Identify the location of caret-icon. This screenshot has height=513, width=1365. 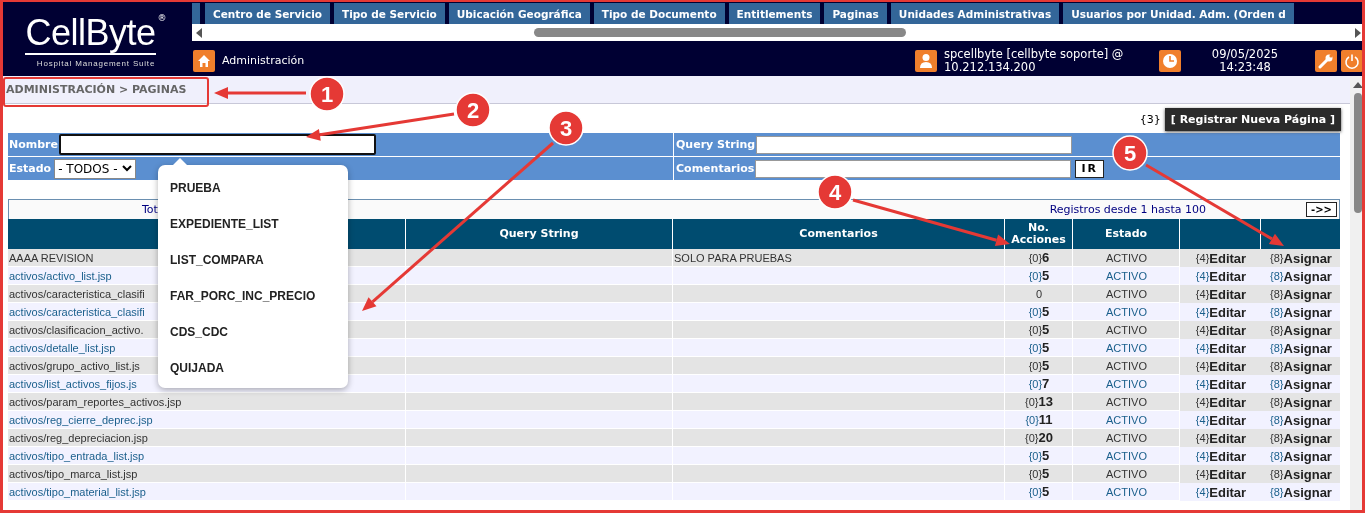
(126, 168).